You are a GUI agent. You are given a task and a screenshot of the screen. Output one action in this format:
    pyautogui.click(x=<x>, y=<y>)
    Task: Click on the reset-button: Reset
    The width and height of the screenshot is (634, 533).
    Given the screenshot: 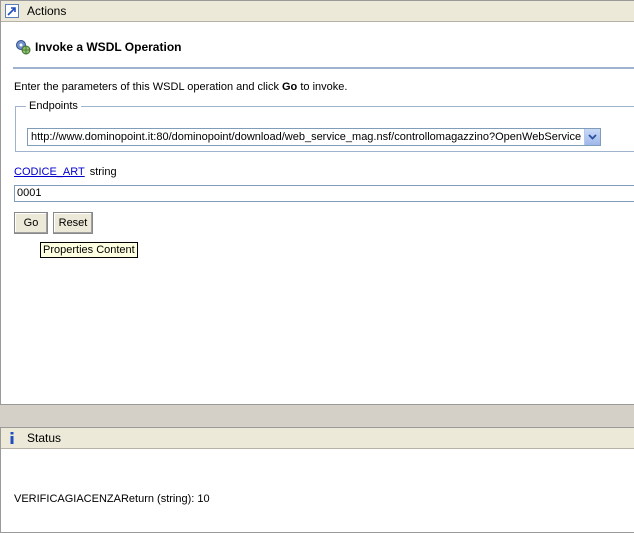 What is the action you would take?
    pyautogui.click(x=73, y=223)
    